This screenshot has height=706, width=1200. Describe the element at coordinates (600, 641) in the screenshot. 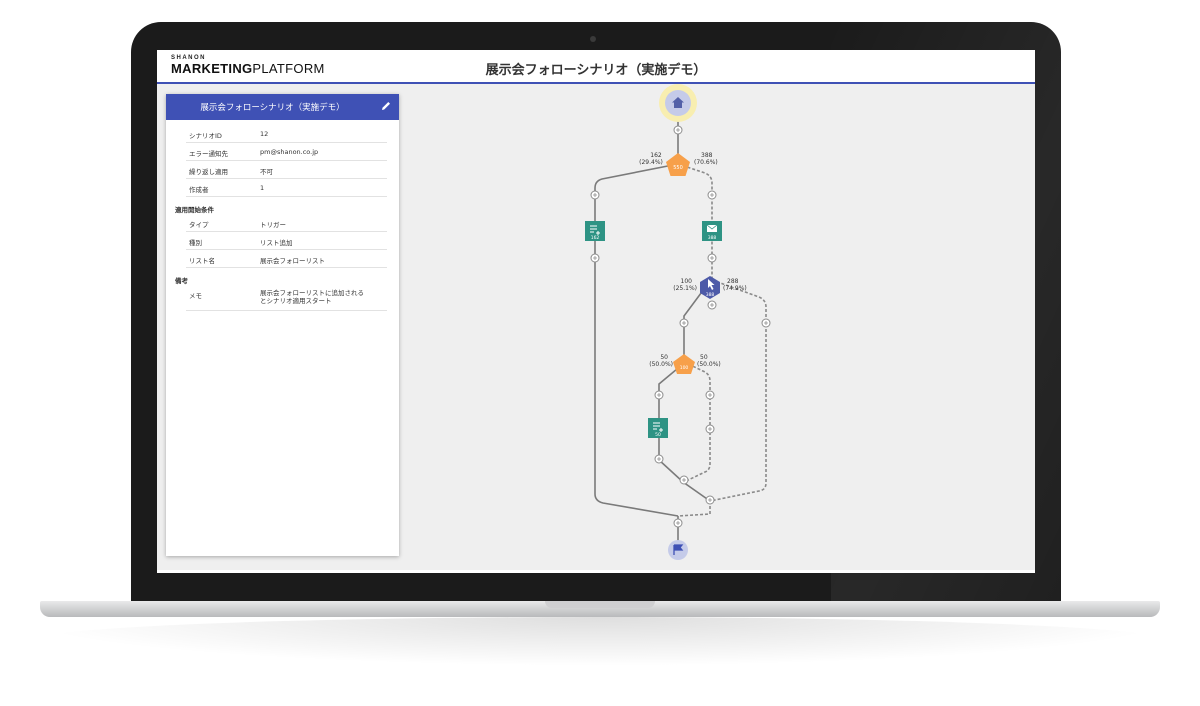

I see `laptop-shadow` at that location.